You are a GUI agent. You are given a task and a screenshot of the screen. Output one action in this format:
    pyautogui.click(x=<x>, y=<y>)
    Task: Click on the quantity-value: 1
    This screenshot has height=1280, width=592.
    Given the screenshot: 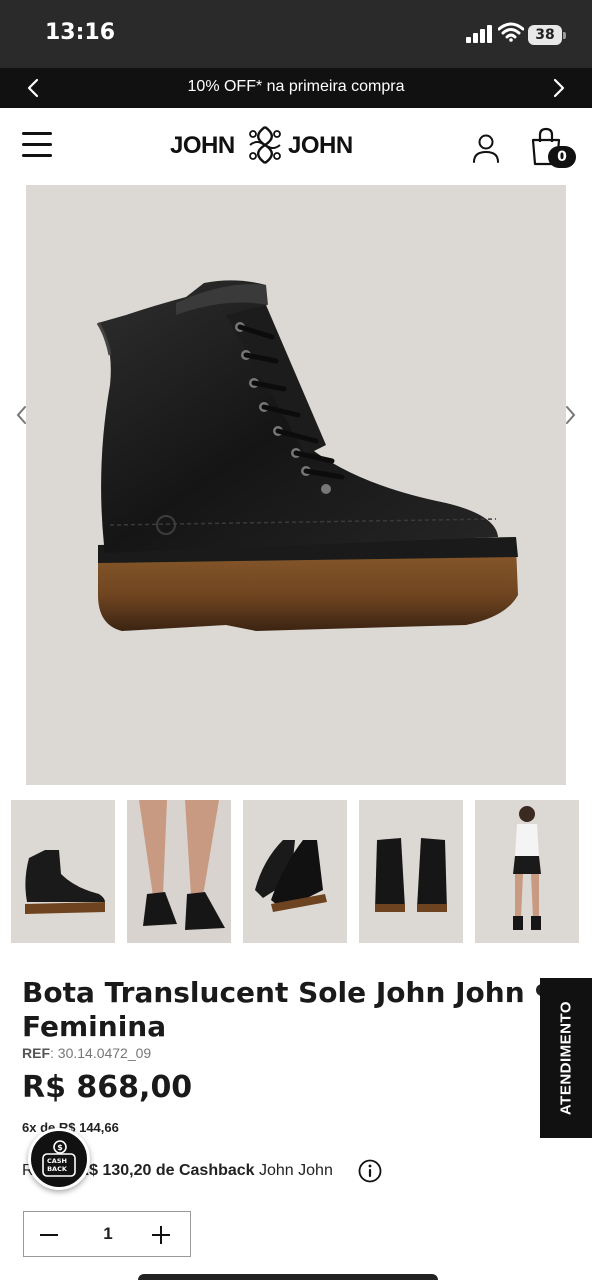 What is the action you would take?
    pyautogui.click(x=108, y=1234)
    